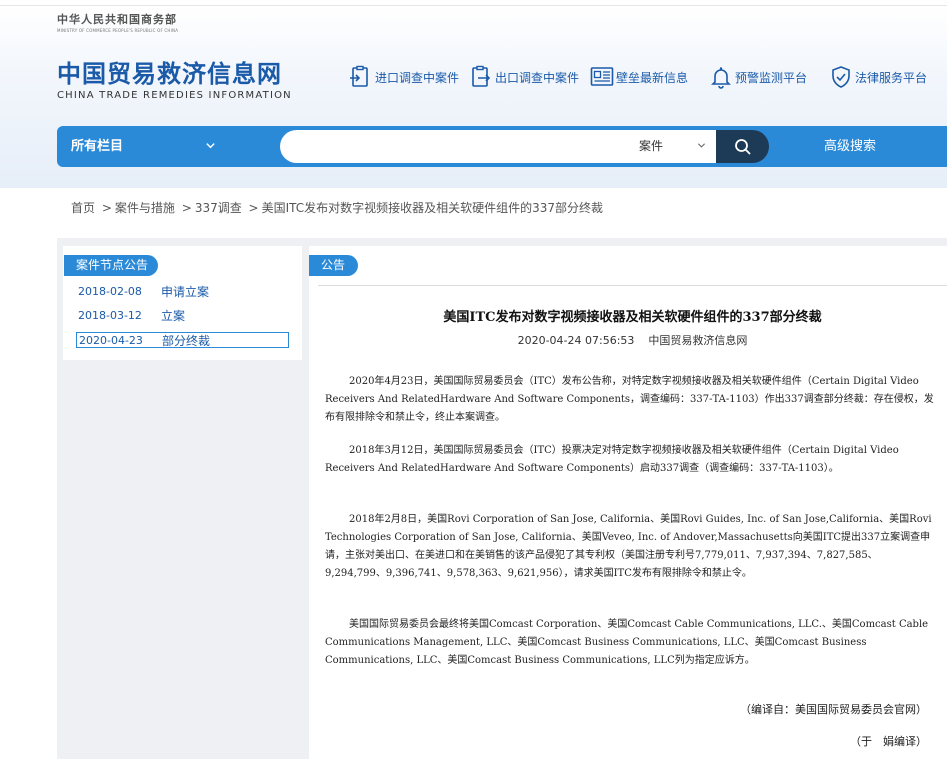  I want to click on search-bar: 所有栏目 案件 高级搜索, so click(502, 146).